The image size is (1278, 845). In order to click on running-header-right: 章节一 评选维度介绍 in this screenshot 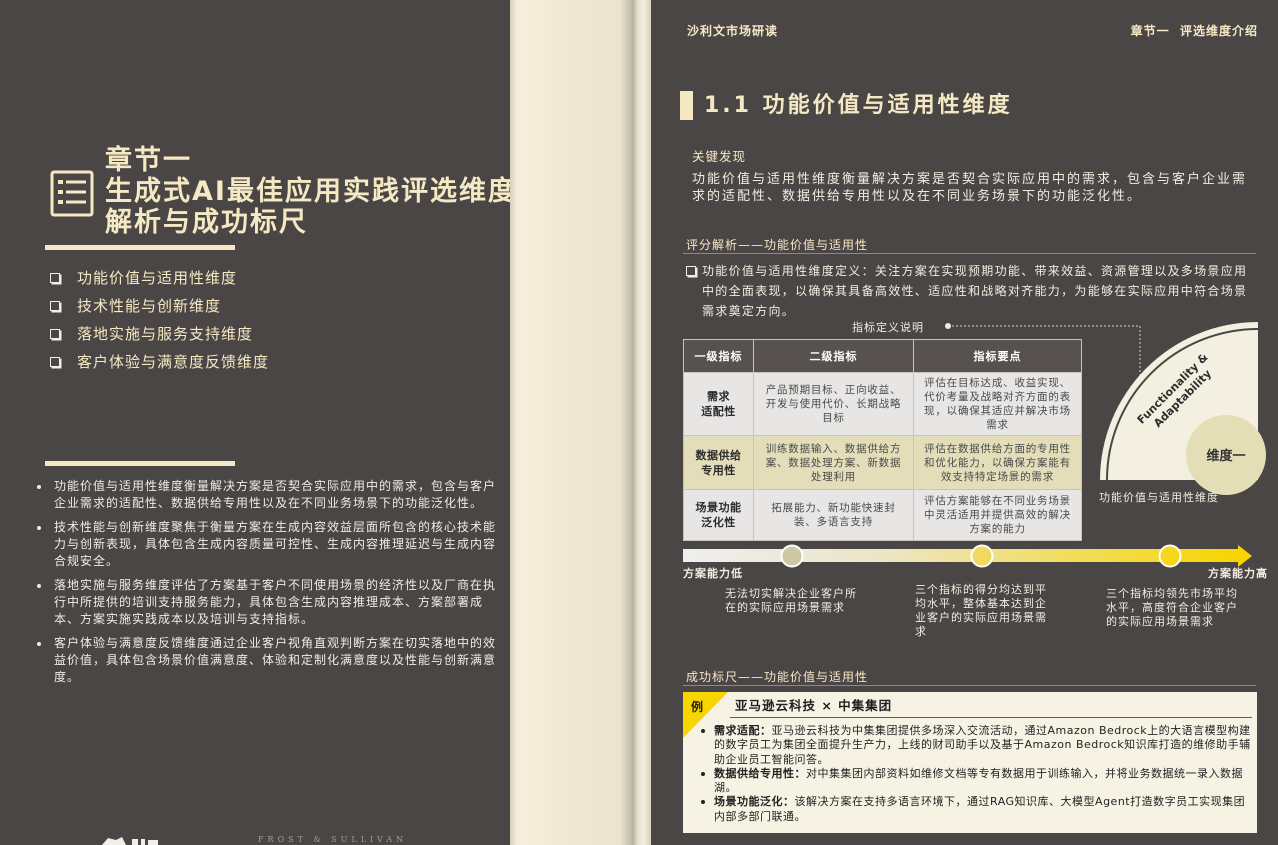, I will do `click(1194, 31)`.